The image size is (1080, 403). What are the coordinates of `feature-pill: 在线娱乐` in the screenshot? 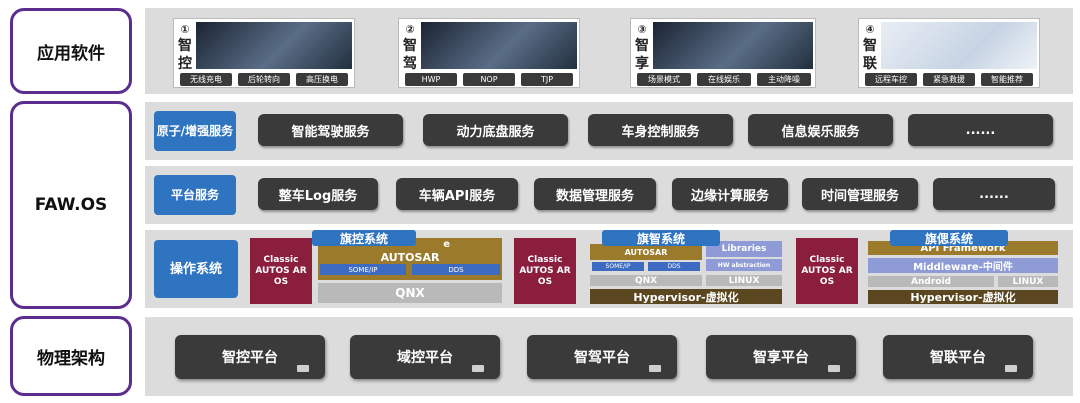 It's located at (724, 79).